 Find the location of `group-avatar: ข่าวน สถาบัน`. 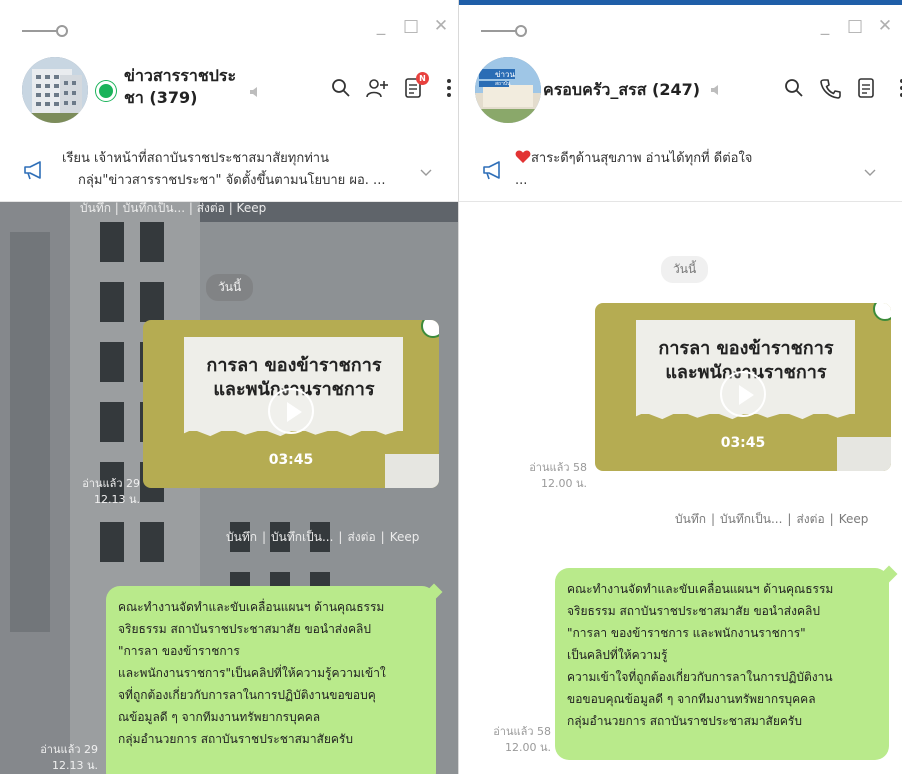

group-avatar: ข่าวน สถาบัน is located at coordinates (508, 90).